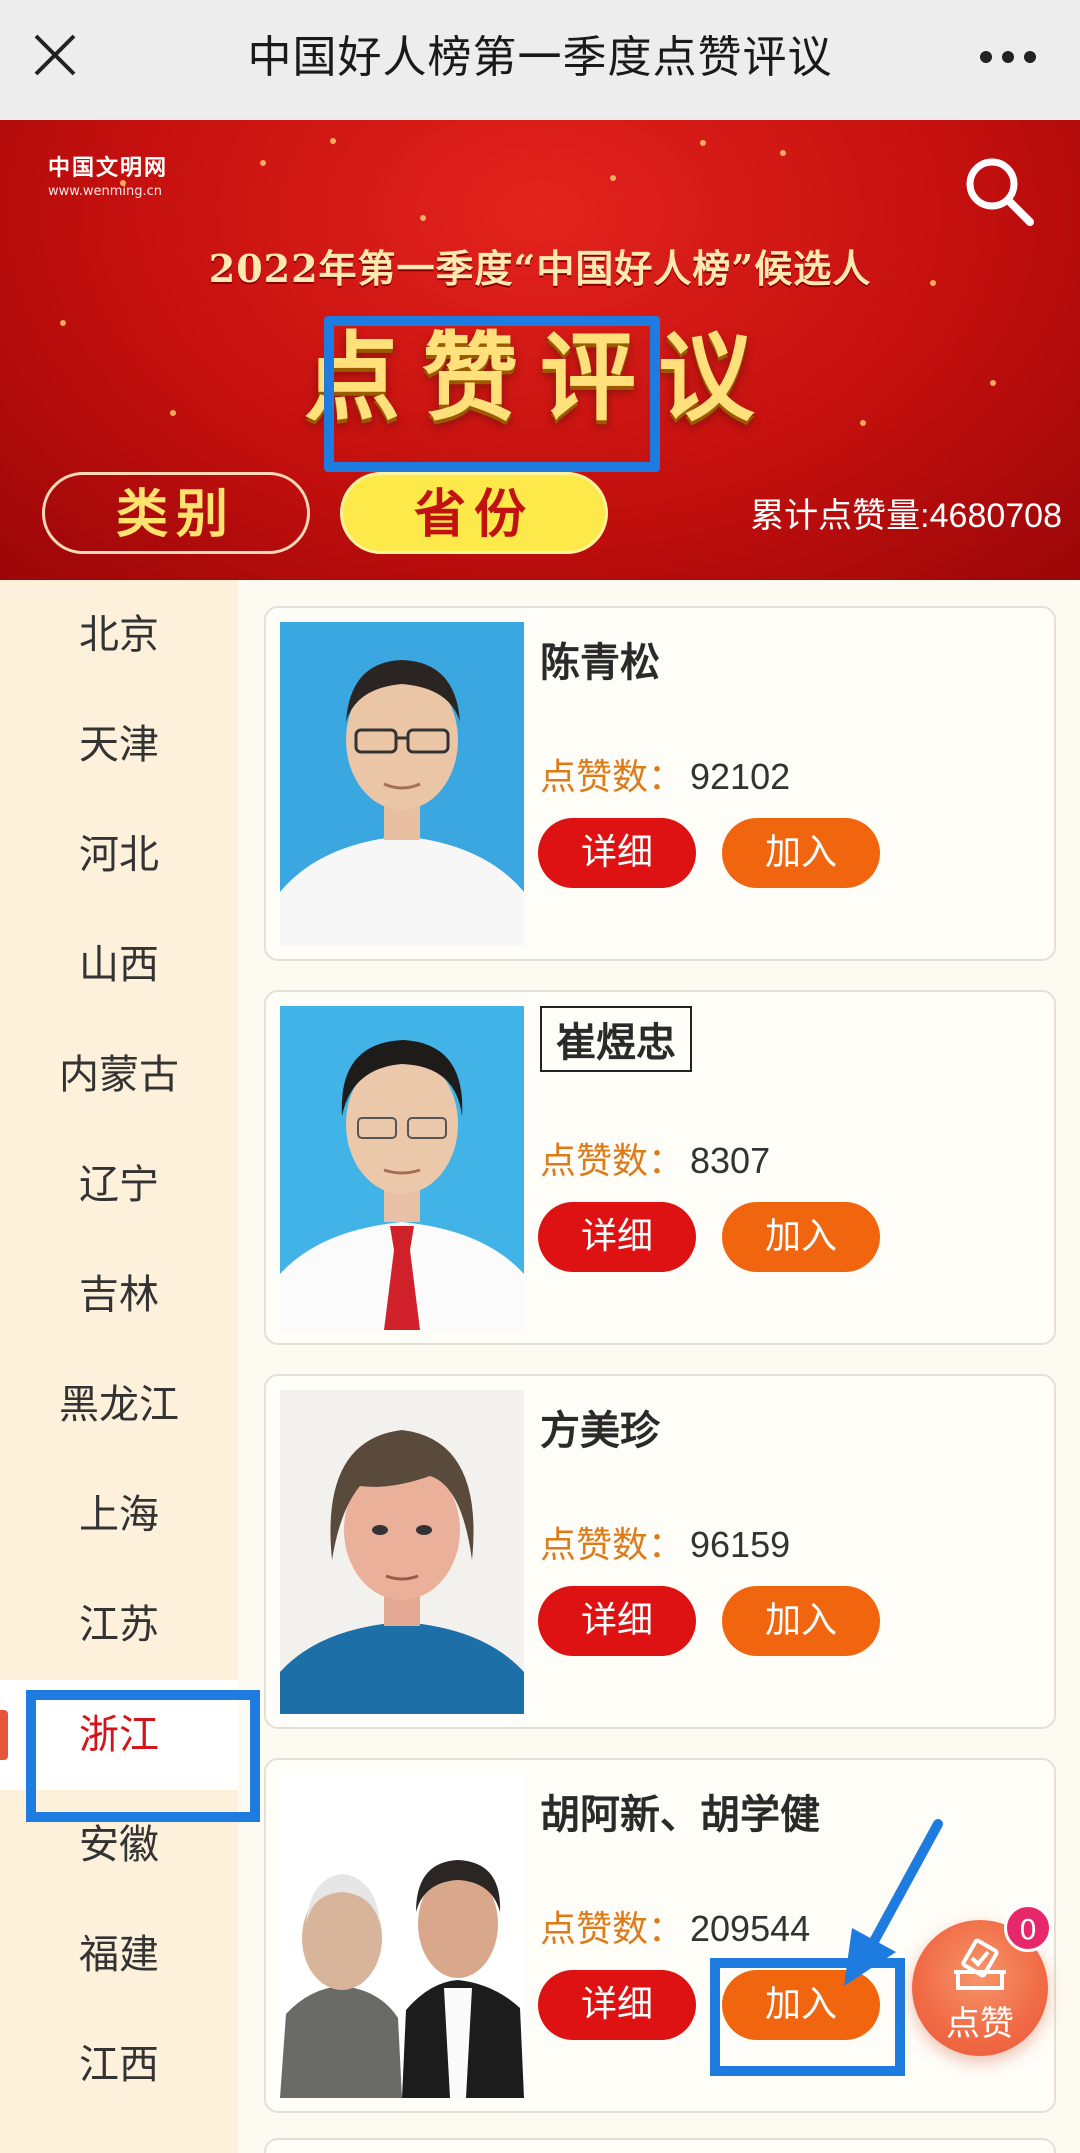 The width and height of the screenshot is (1080, 2153). I want to click on tab-category: 类别, so click(176, 513).